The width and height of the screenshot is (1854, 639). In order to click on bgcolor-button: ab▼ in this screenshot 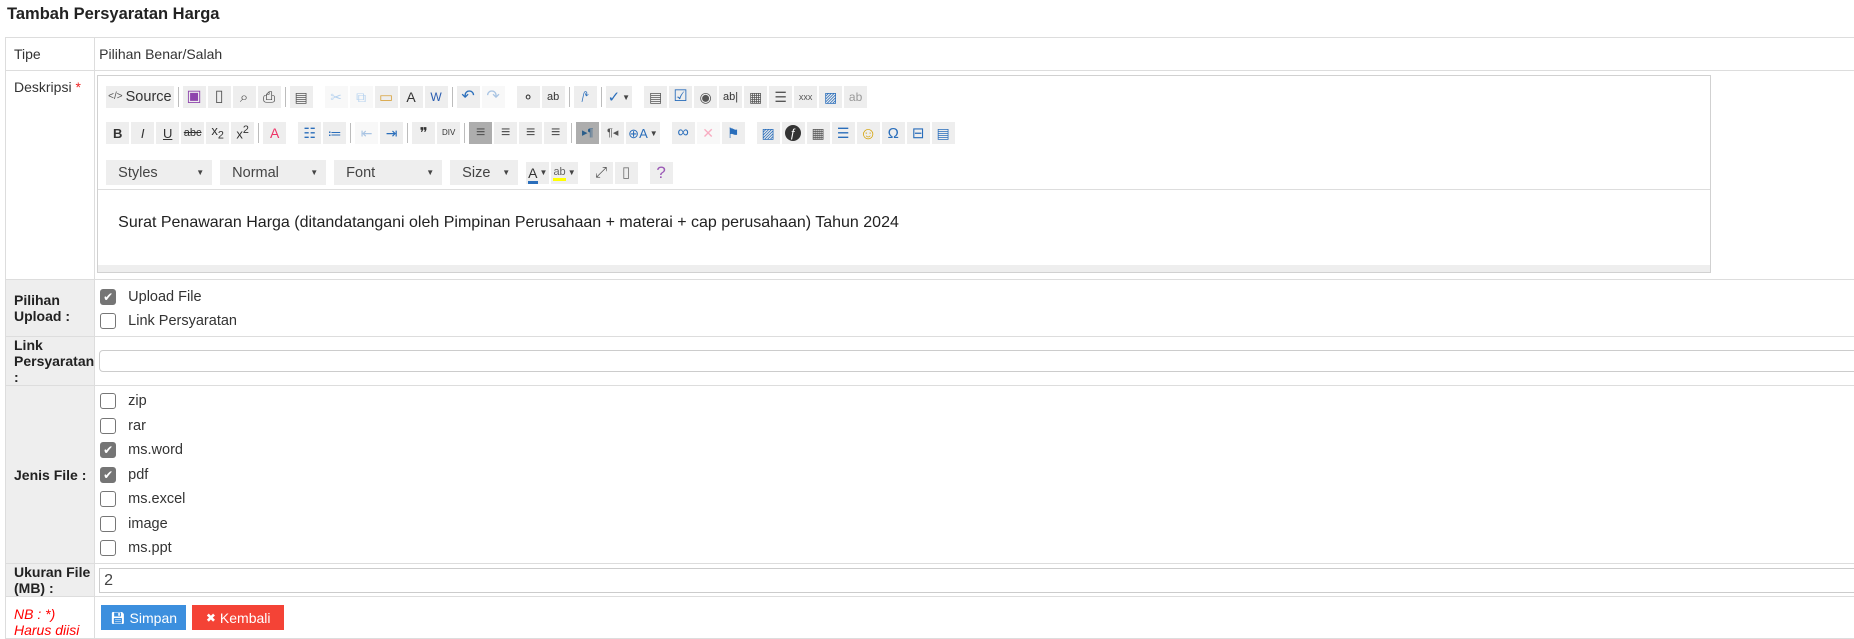, I will do `click(564, 173)`.